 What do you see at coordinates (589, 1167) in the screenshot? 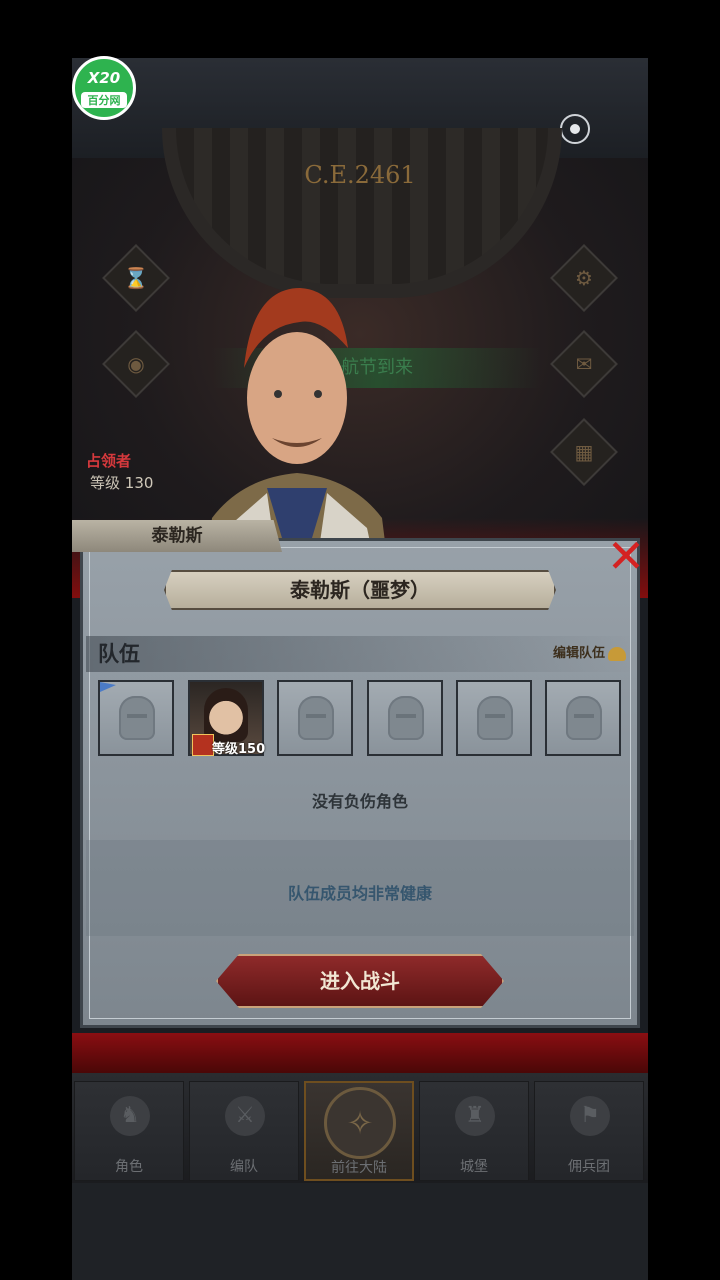
I see `nav-label: 佣兵团` at bounding box center [589, 1167].